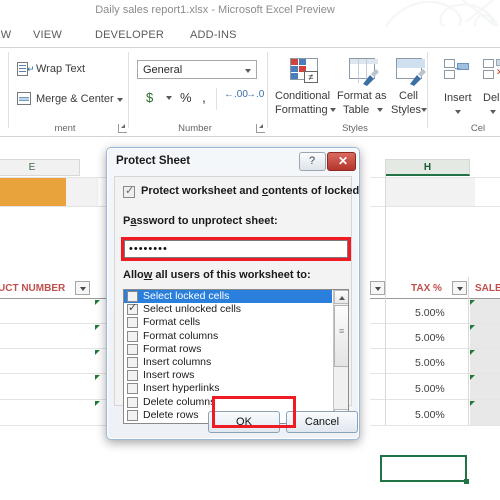 The height and width of the screenshot is (500, 500). I want to click on decorative-swirl-icon, so click(441, 13).